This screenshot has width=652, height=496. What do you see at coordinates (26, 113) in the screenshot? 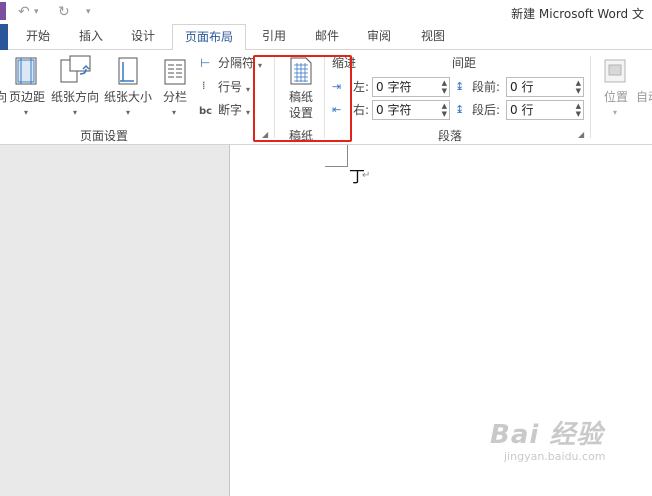
I see `margins-dropdown-icon: ▾` at bounding box center [26, 113].